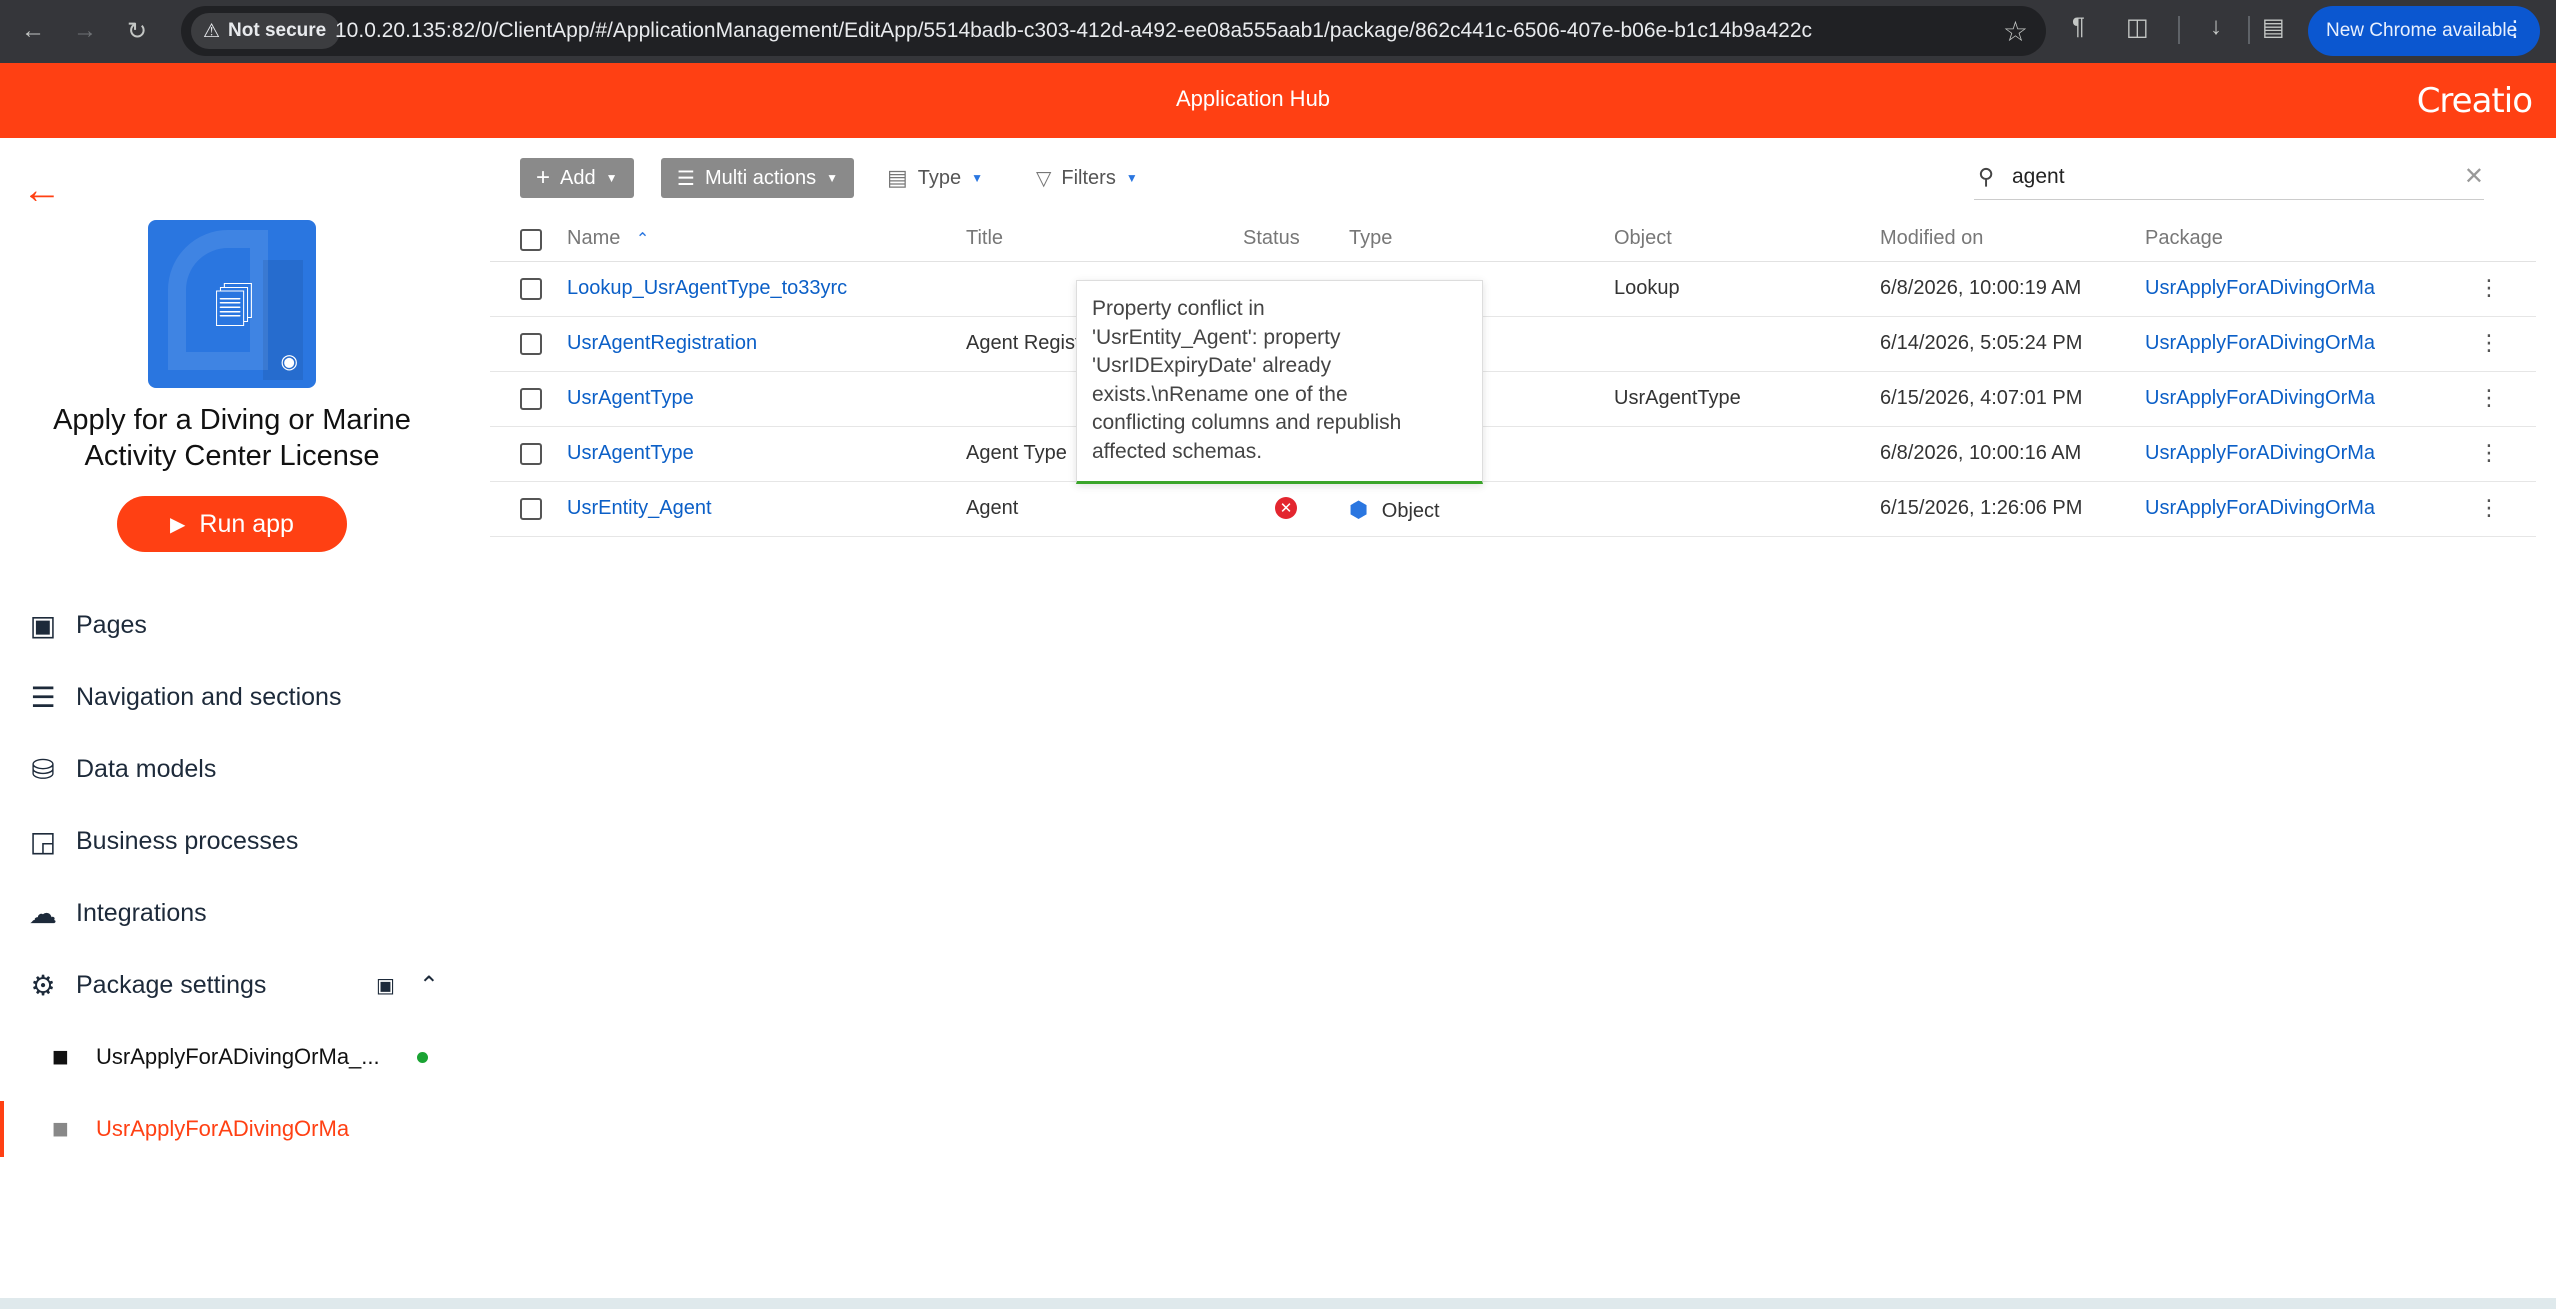 The height and width of the screenshot is (1309, 2556). What do you see at coordinates (163, 841) in the screenshot?
I see `sidebar-item-business-processes: ◲ Business processes` at bounding box center [163, 841].